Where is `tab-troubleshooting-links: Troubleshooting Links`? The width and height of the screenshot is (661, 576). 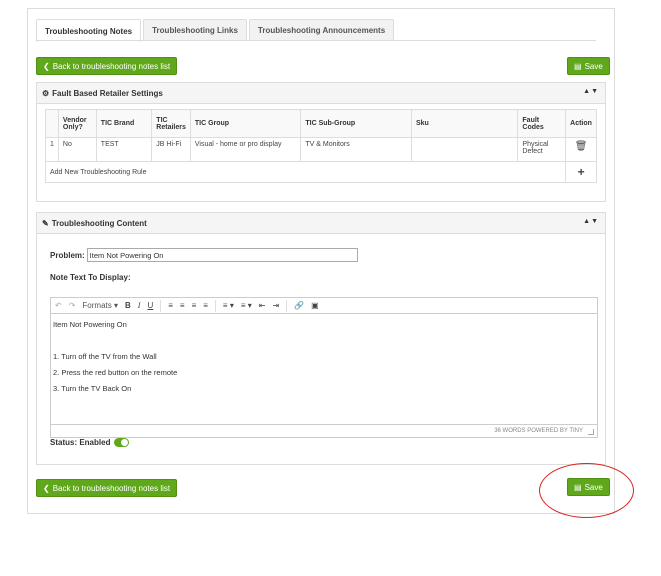
tab-troubleshooting-links: Troubleshooting Links is located at coordinates (195, 30).